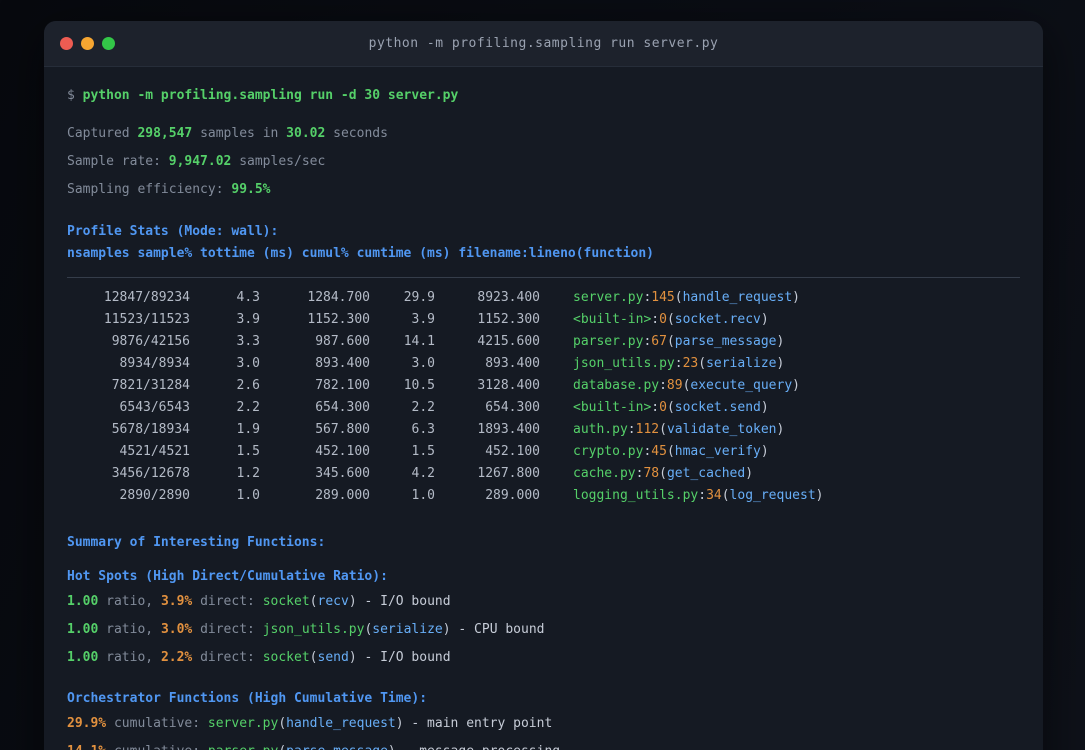  Describe the element at coordinates (478, 747) in the screenshot. I see `text-segment: - message processing` at that location.